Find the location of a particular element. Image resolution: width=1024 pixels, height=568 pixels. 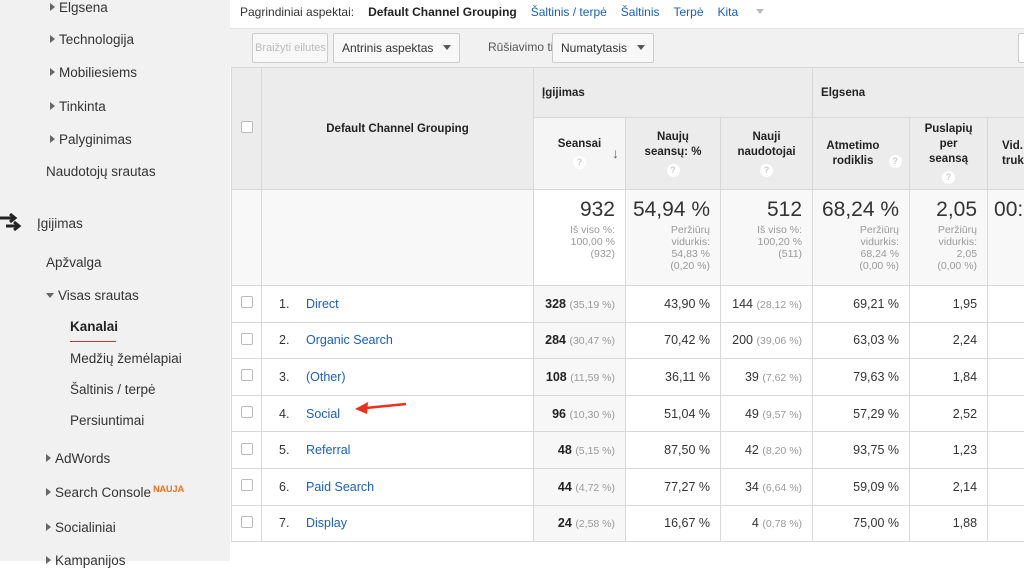

sidebar-item-kanalai: Kanalai is located at coordinates (94, 326).